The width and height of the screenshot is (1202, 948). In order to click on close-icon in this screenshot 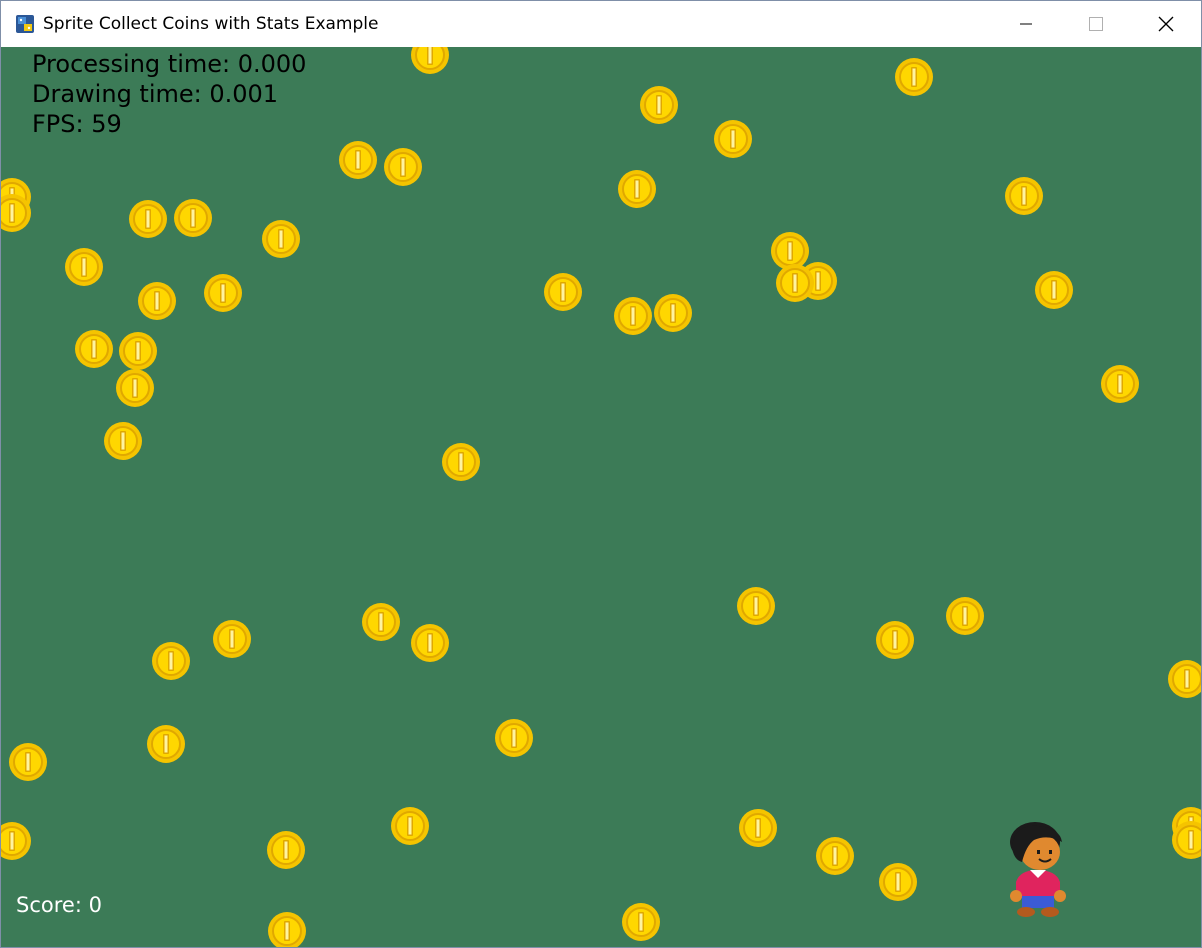, I will do `click(1166, 24)`.